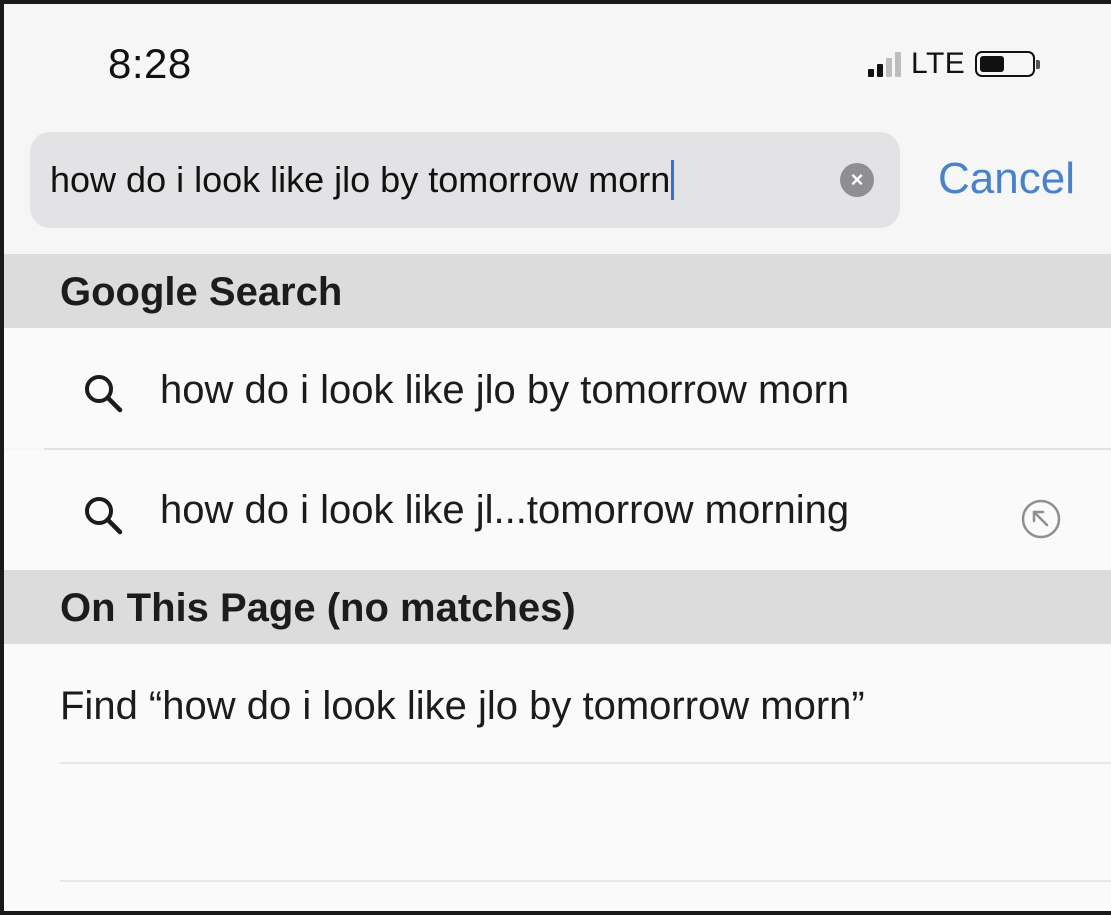 The image size is (1111, 915). Describe the element at coordinates (884, 64) in the screenshot. I see `signal-strength-icon` at that location.